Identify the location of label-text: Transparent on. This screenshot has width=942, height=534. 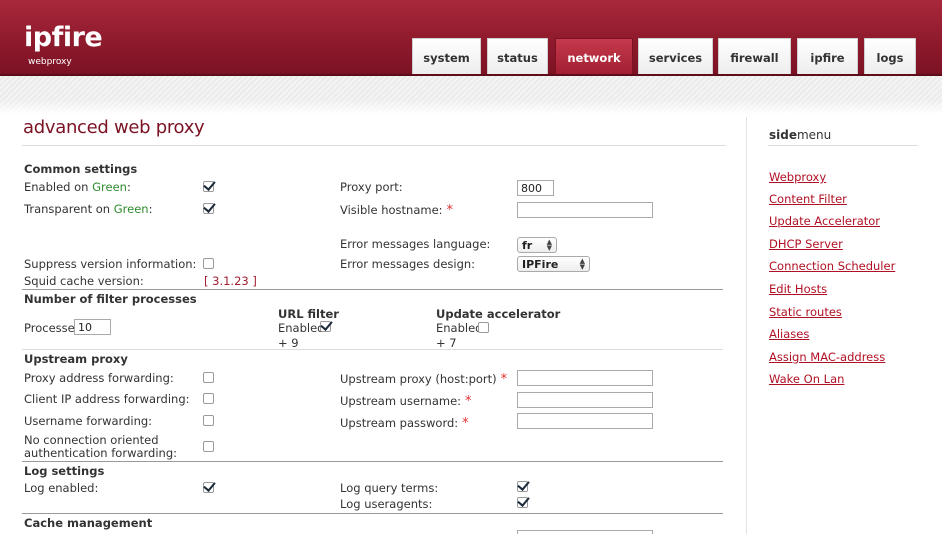
(67, 209).